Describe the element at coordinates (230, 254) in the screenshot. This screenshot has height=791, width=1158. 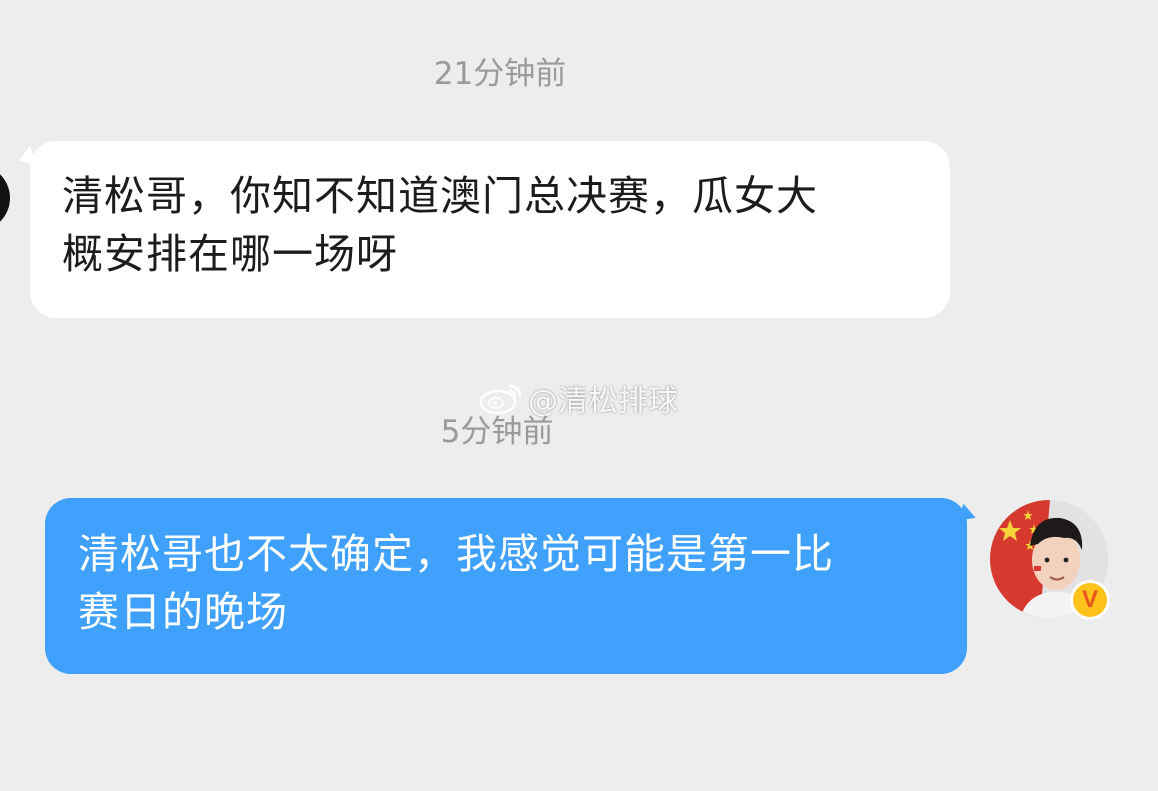
I see `message-text-line: 概安排在哪一场呀` at that location.